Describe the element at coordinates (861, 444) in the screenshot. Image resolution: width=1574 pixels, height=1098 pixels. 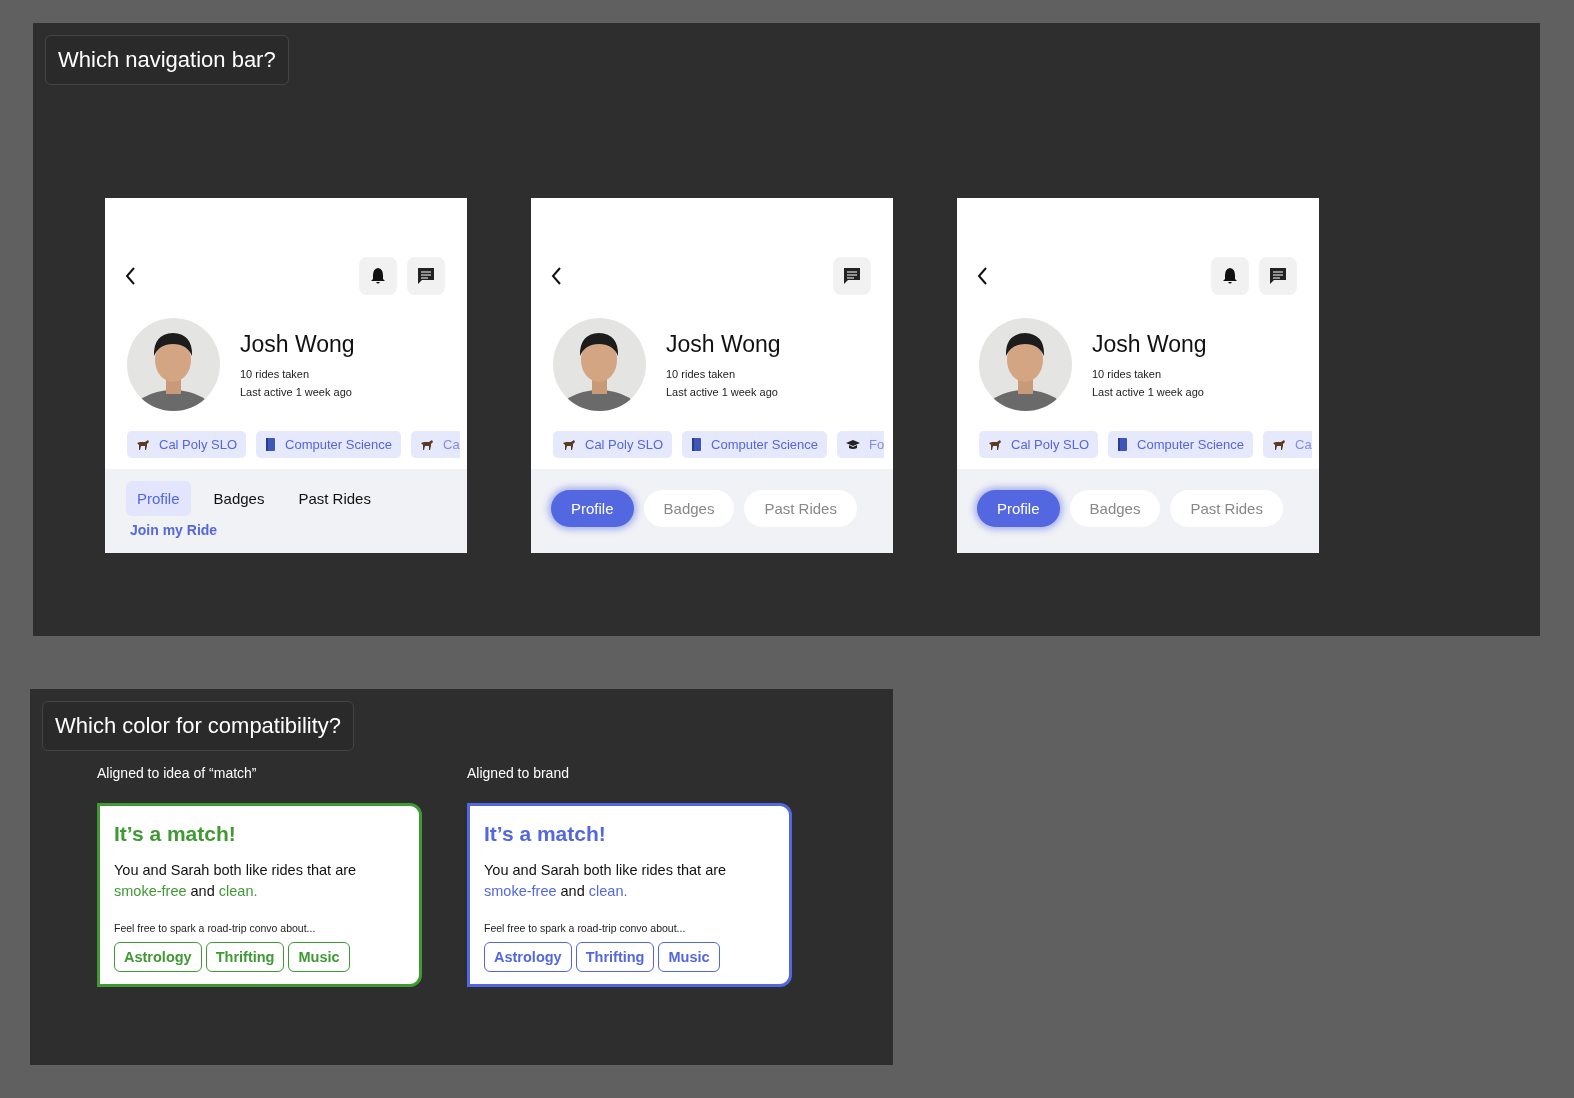
I see `tag-chip: Fo` at that location.